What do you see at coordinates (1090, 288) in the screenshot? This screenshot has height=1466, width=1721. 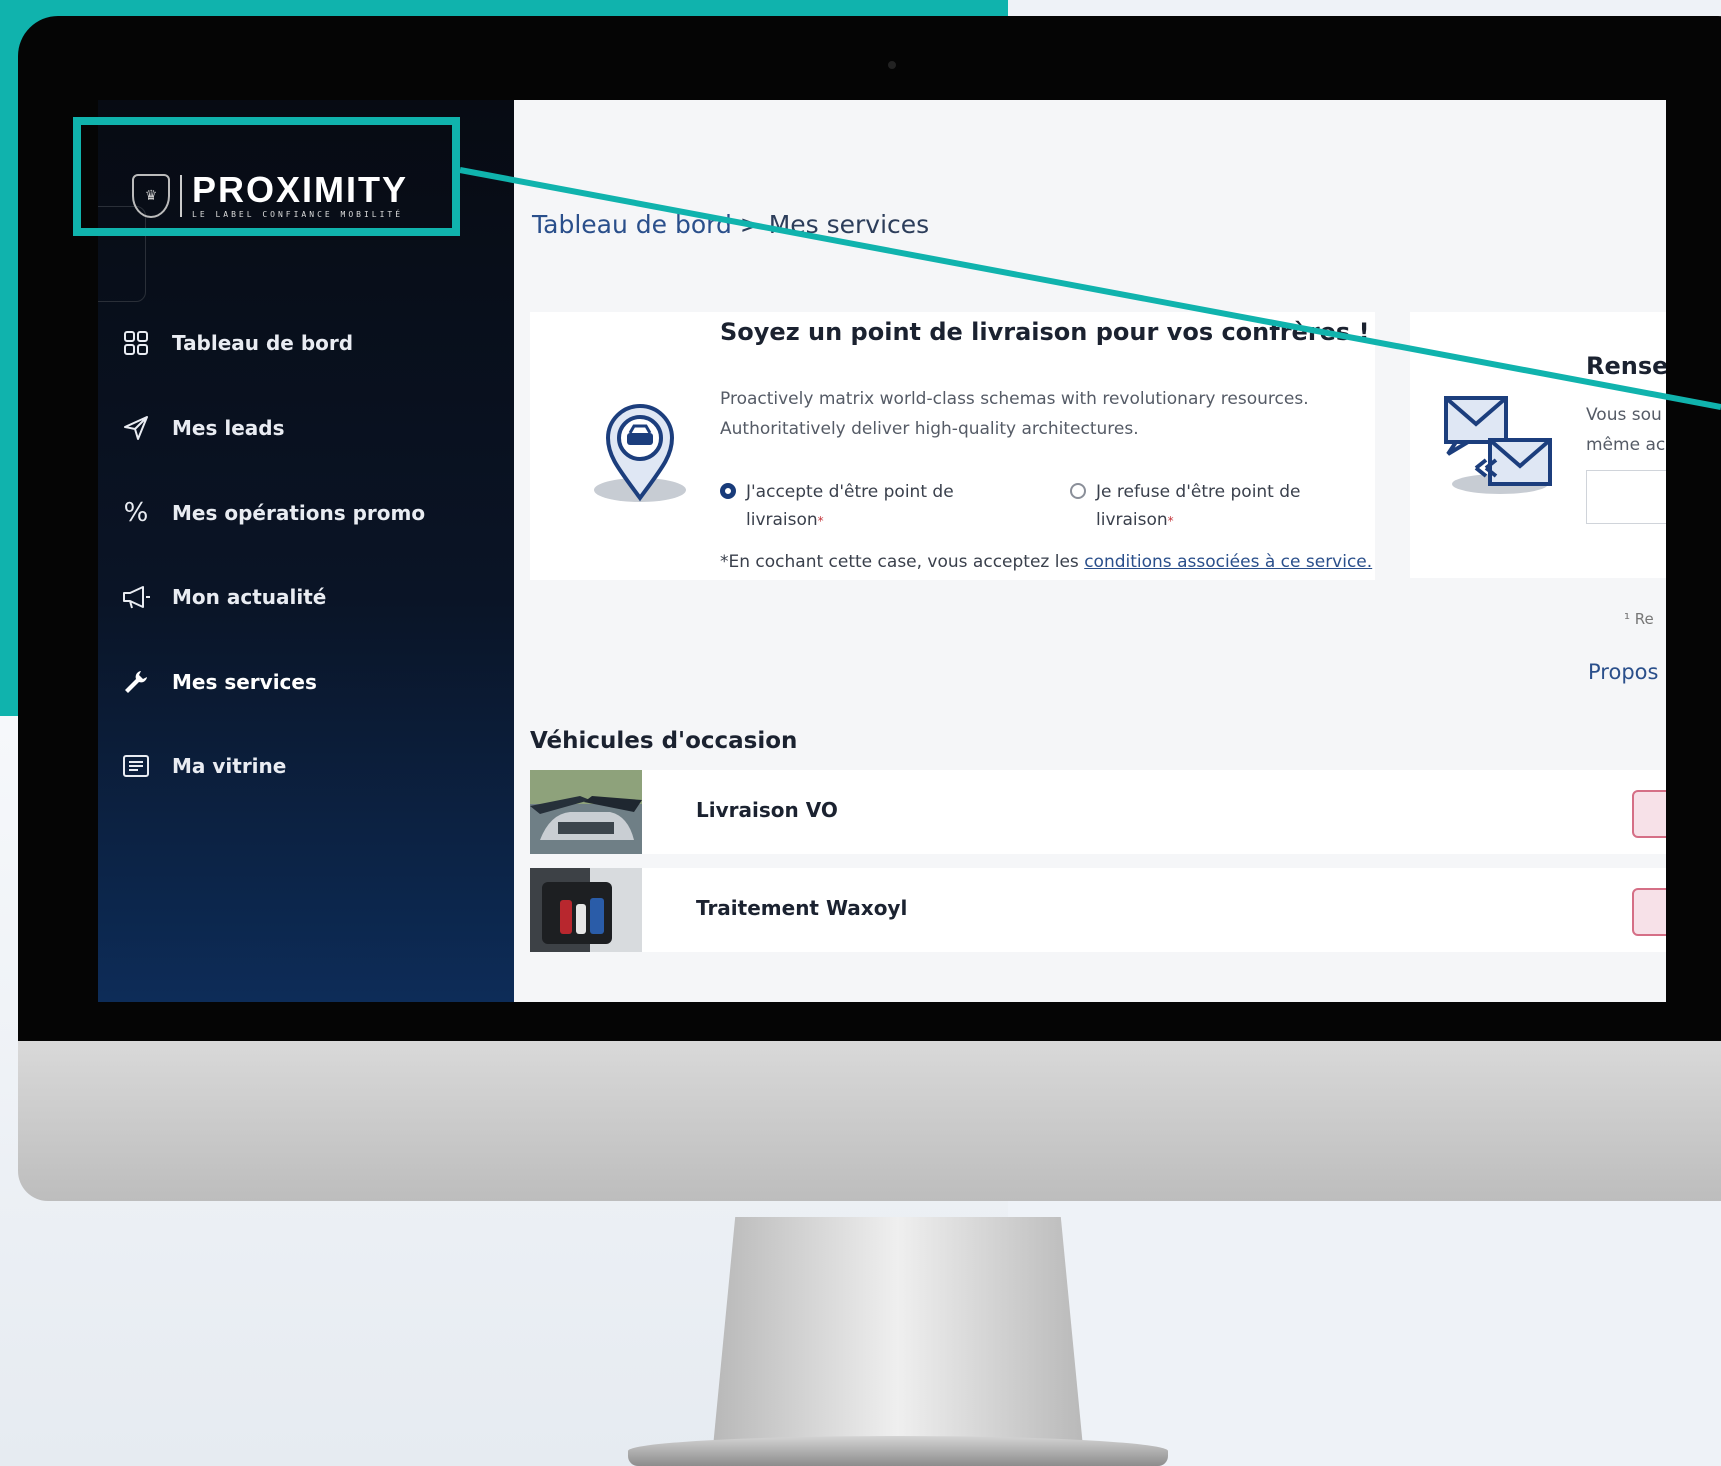 I see `highlight-pointer-line` at bounding box center [1090, 288].